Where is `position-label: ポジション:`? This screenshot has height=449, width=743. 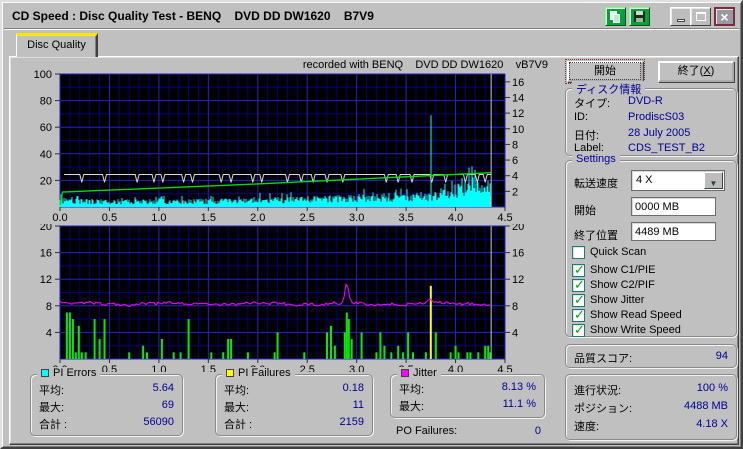 position-label: ポジション: is located at coordinates (603, 409).